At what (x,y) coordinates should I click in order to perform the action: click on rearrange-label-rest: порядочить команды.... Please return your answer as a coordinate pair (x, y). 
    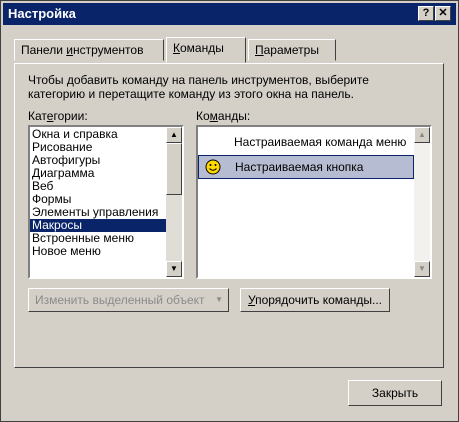
    Looking at the image, I should click on (318, 300).